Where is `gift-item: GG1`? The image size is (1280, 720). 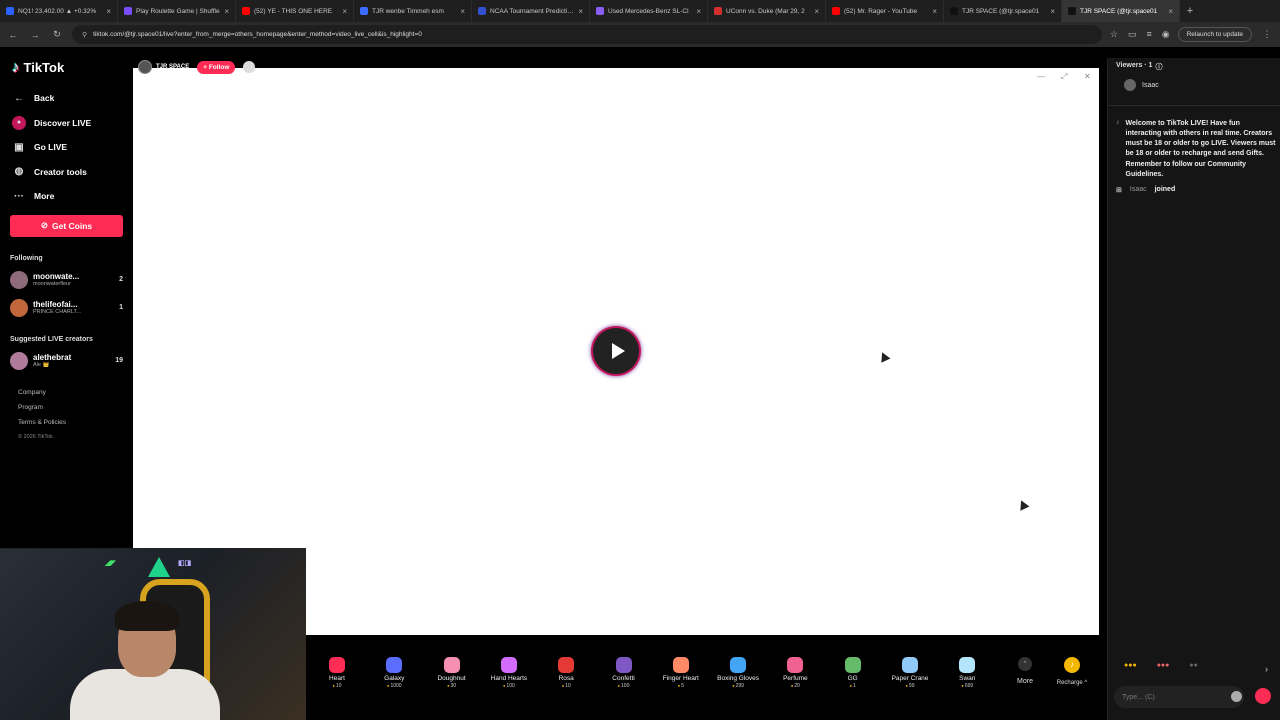
gift-item: GG1 is located at coordinates (853, 673).